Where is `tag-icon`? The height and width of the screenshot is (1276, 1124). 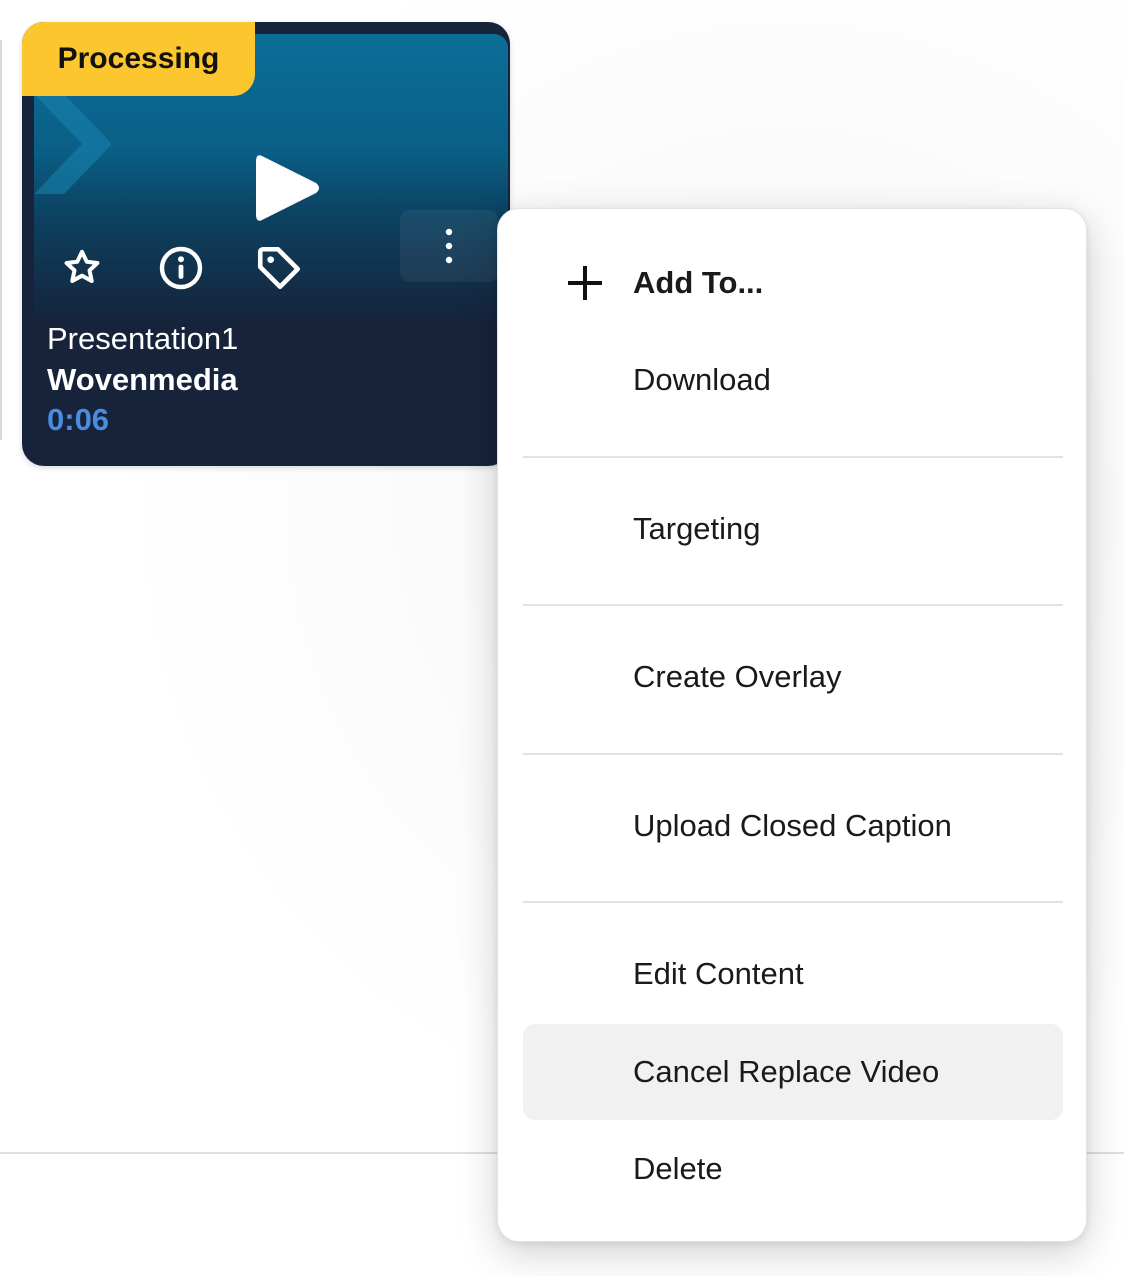 tag-icon is located at coordinates (279, 268).